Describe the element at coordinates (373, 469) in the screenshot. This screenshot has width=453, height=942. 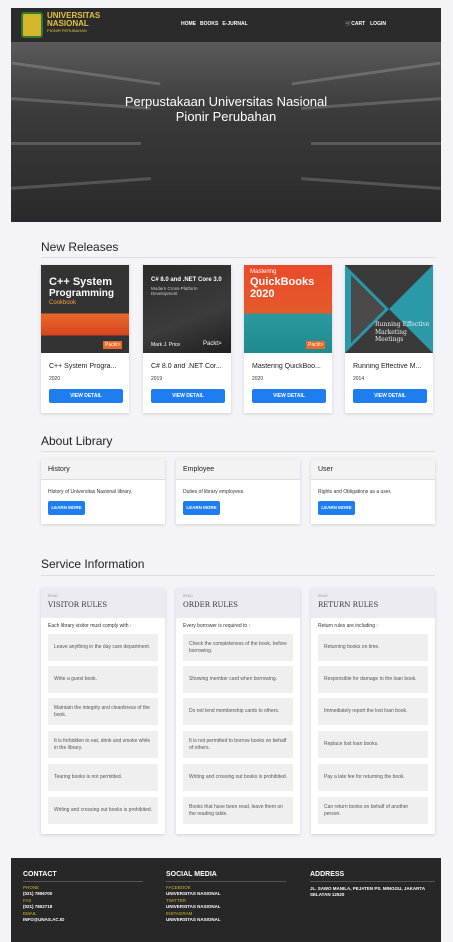
I see `card-heading: User` at that location.